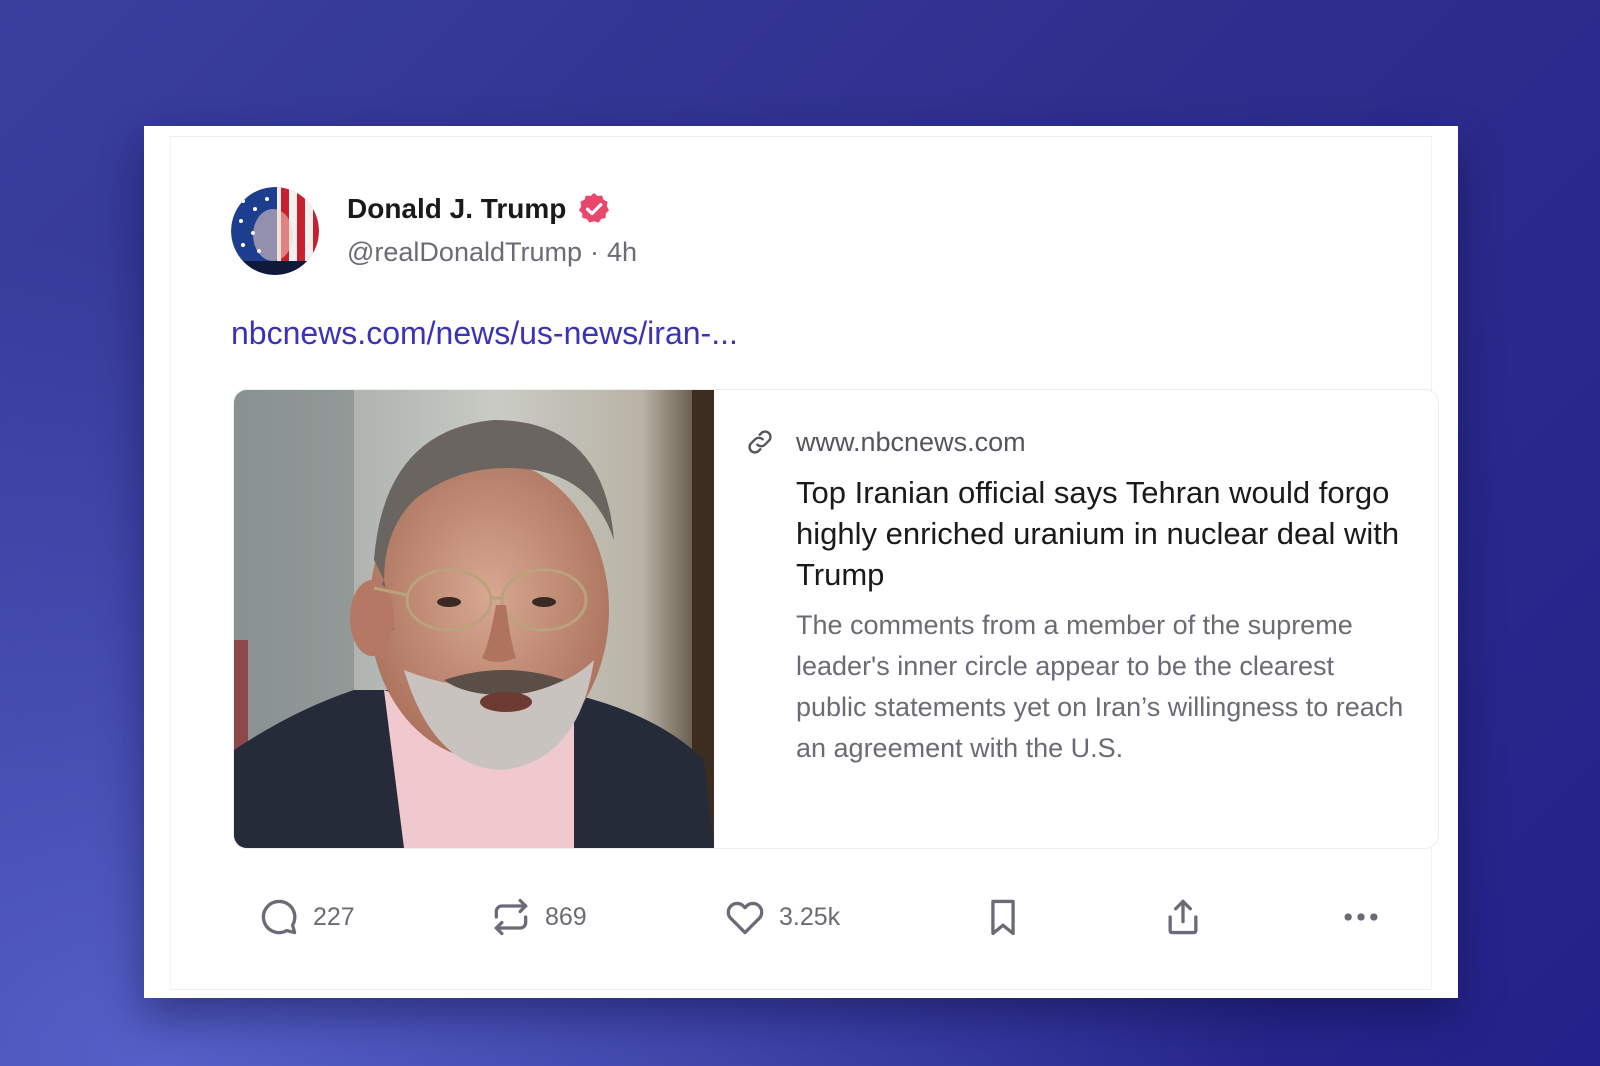  What do you see at coordinates (464, 252) in the screenshot?
I see `author-handle: @realDonaldTrump` at bounding box center [464, 252].